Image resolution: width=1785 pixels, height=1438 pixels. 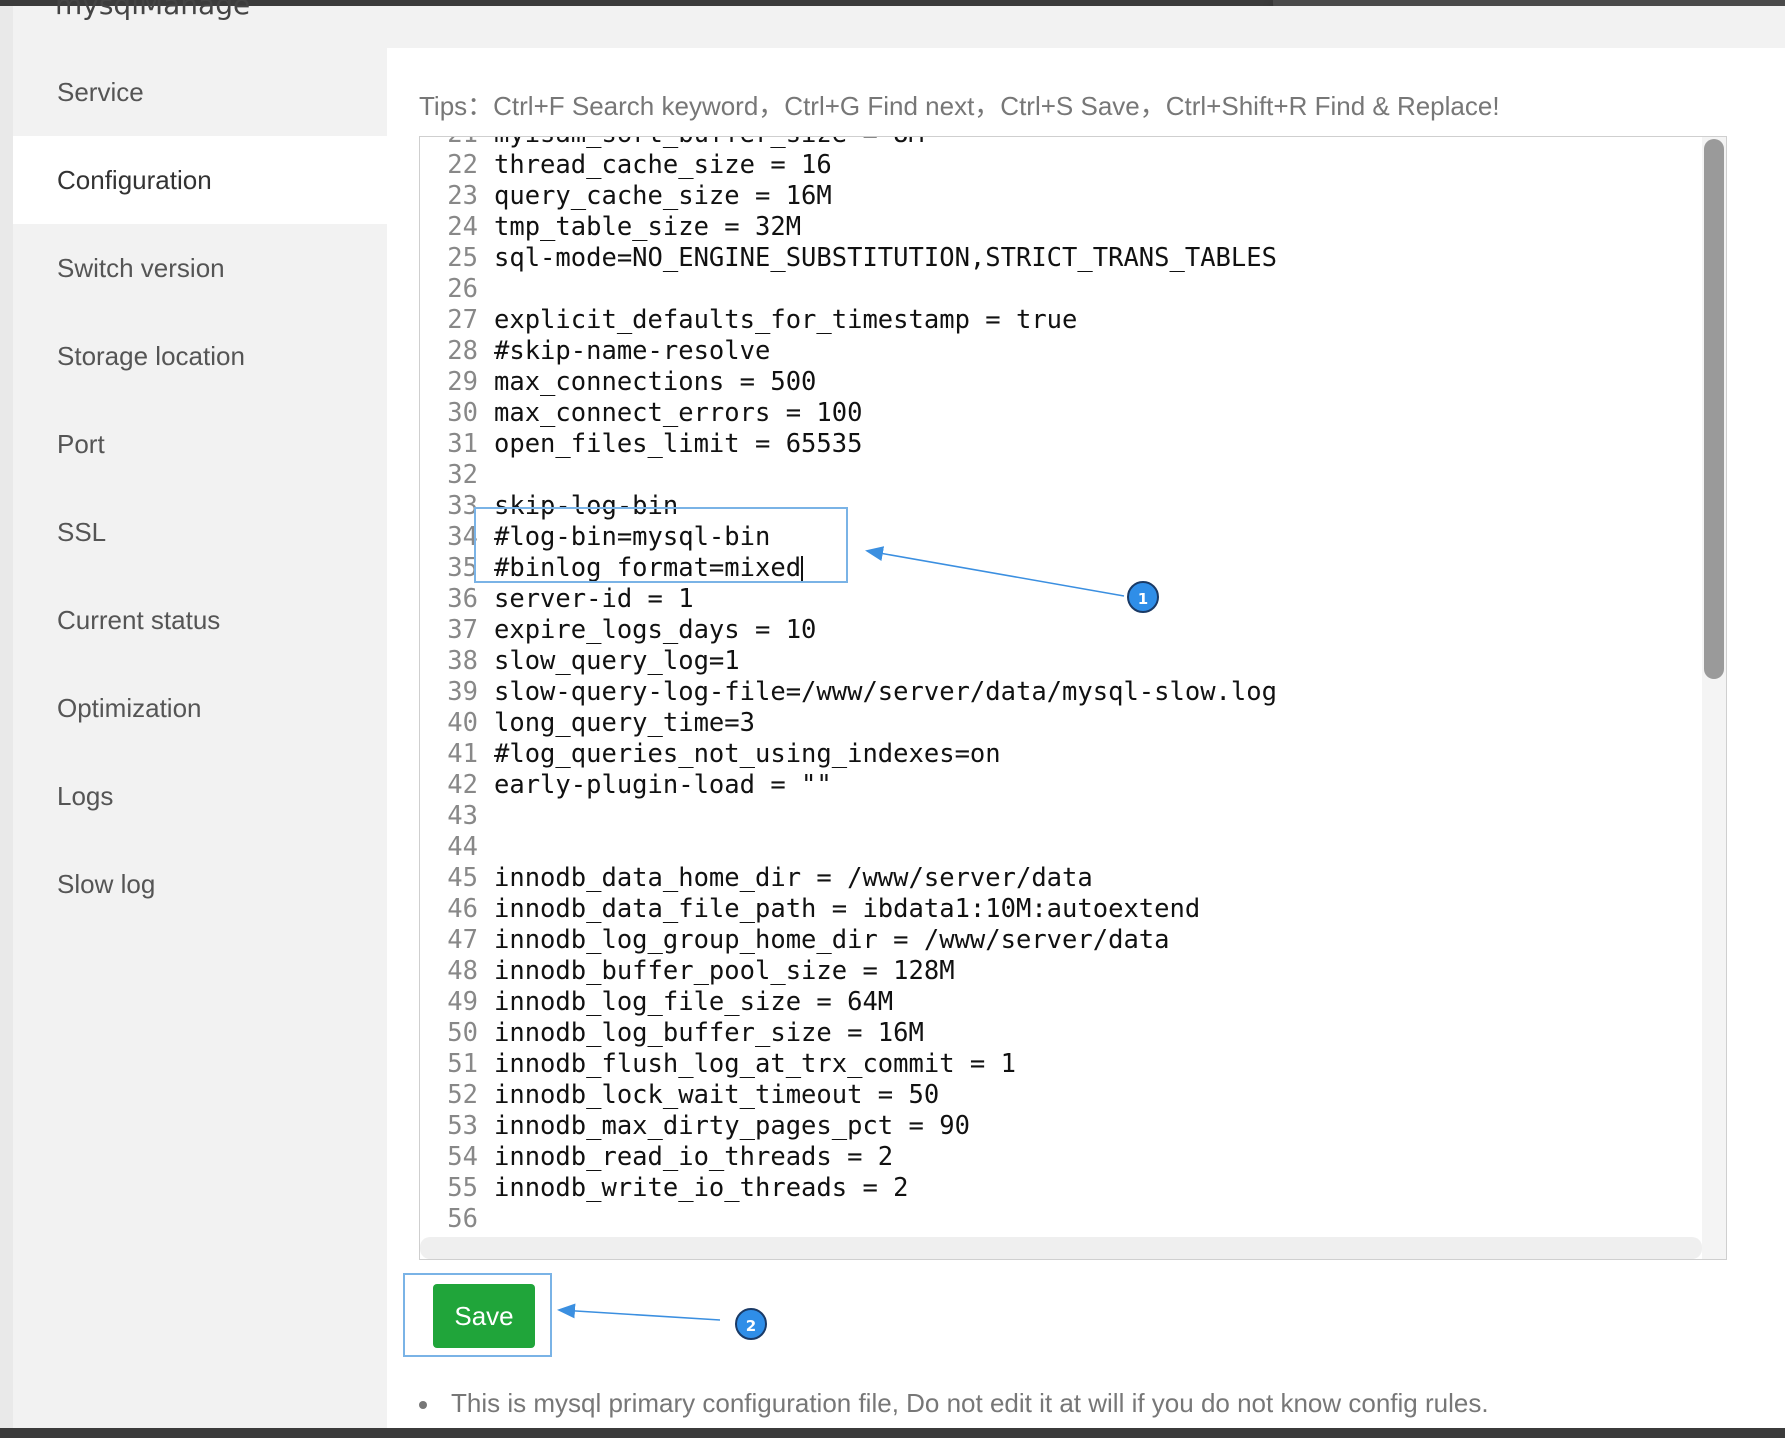 What do you see at coordinates (1065, 227) in the screenshot?
I see `code-line: 24 tmp_table_size = 32M` at bounding box center [1065, 227].